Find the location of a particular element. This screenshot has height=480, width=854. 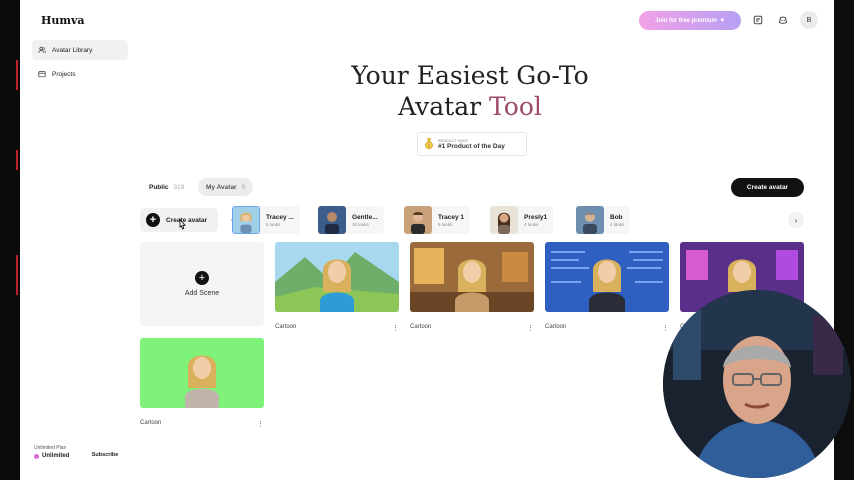

app-logo: Humva is located at coordinates (63, 20).